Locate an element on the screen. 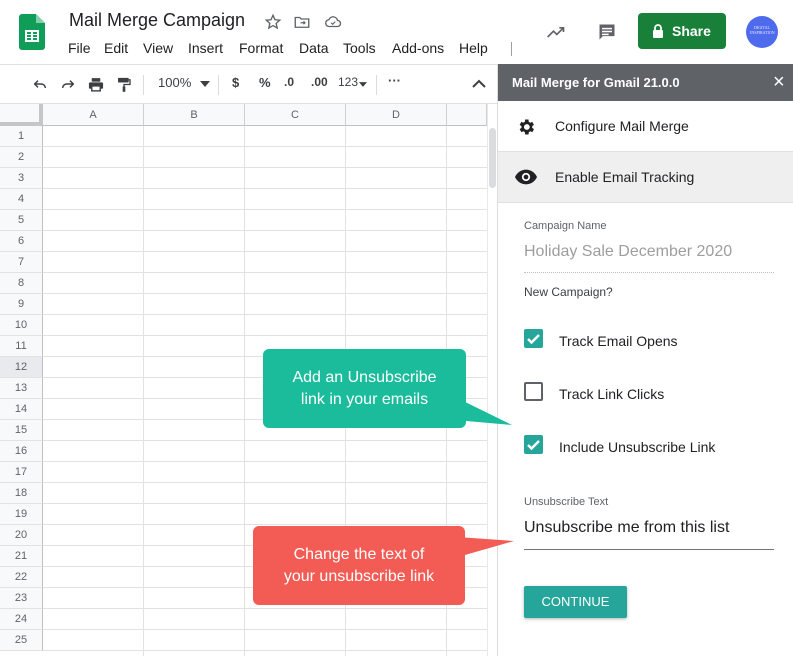  document-title: Mail Merge Campaign is located at coordinates (157, 20).